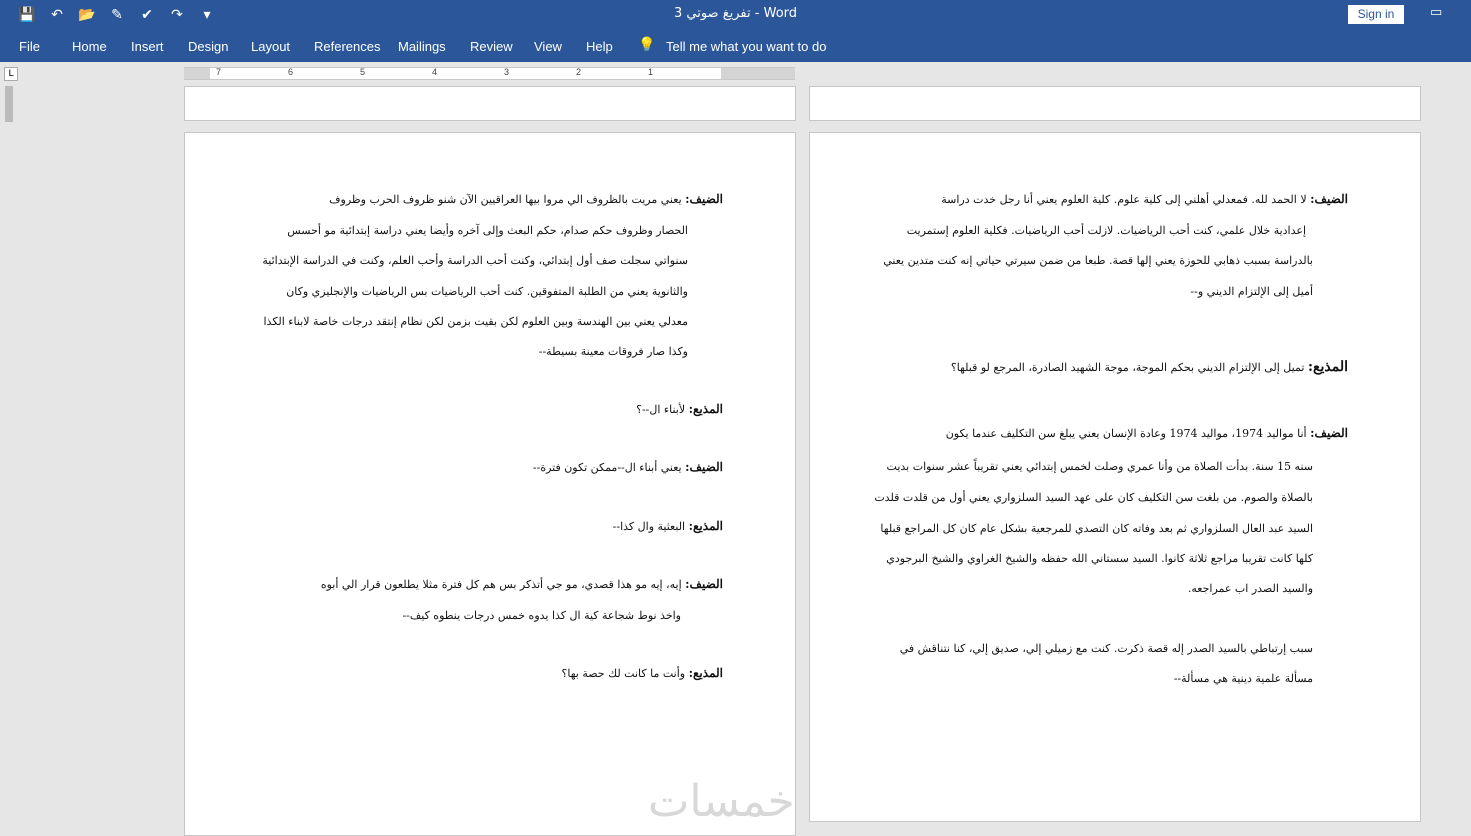 This screenshot has height=836, width=1471. I want to click on tab-references: References, so click(347, 46).